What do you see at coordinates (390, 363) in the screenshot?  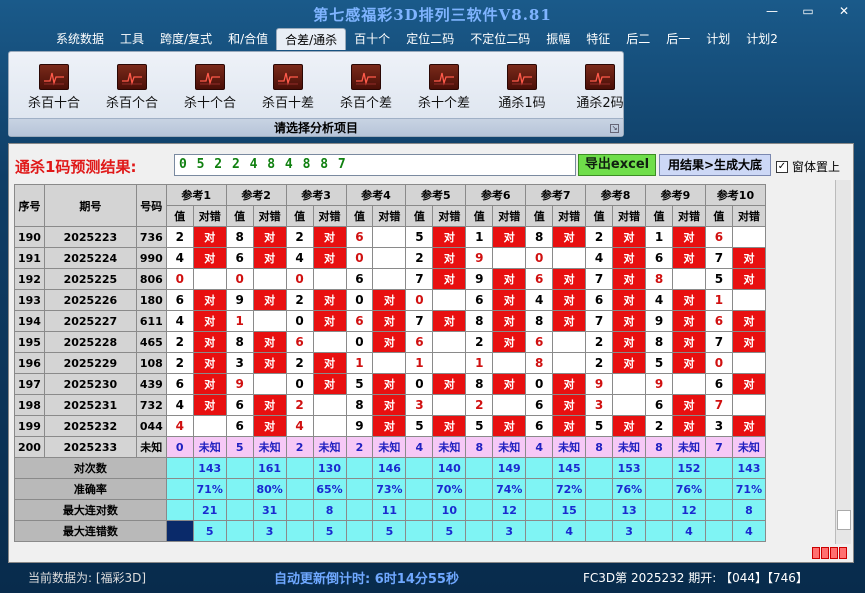 I see `table-row: 196 2025229 108 2 对 3 对 2 对 1 1 1 8 2 对 5 对 0` at bounding box center [390, 363].